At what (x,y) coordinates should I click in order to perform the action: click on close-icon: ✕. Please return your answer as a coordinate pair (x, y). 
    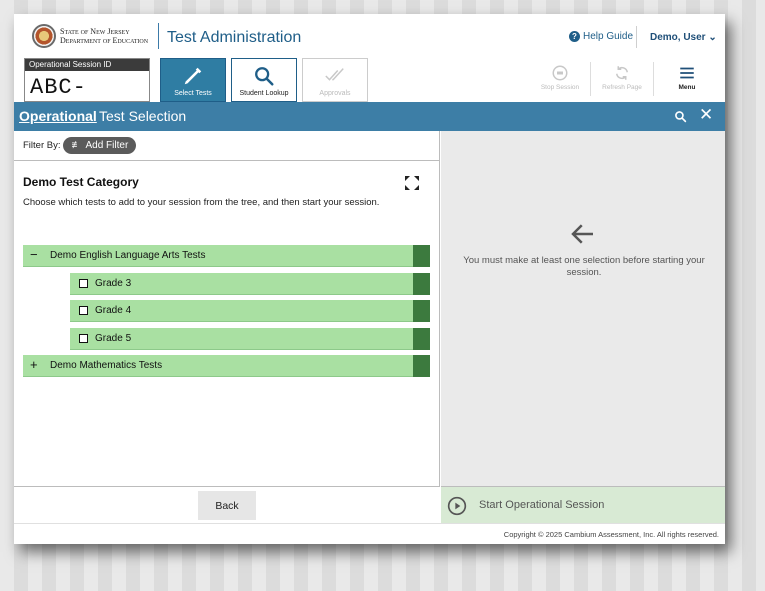
    Looking at the image, I should click on (706, 115).